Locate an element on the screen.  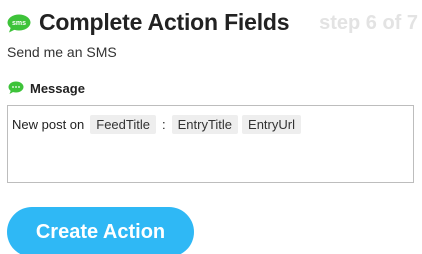
page-header: sms Complete Action Fields step 6 of 7 is located at coordinates (213, 24).